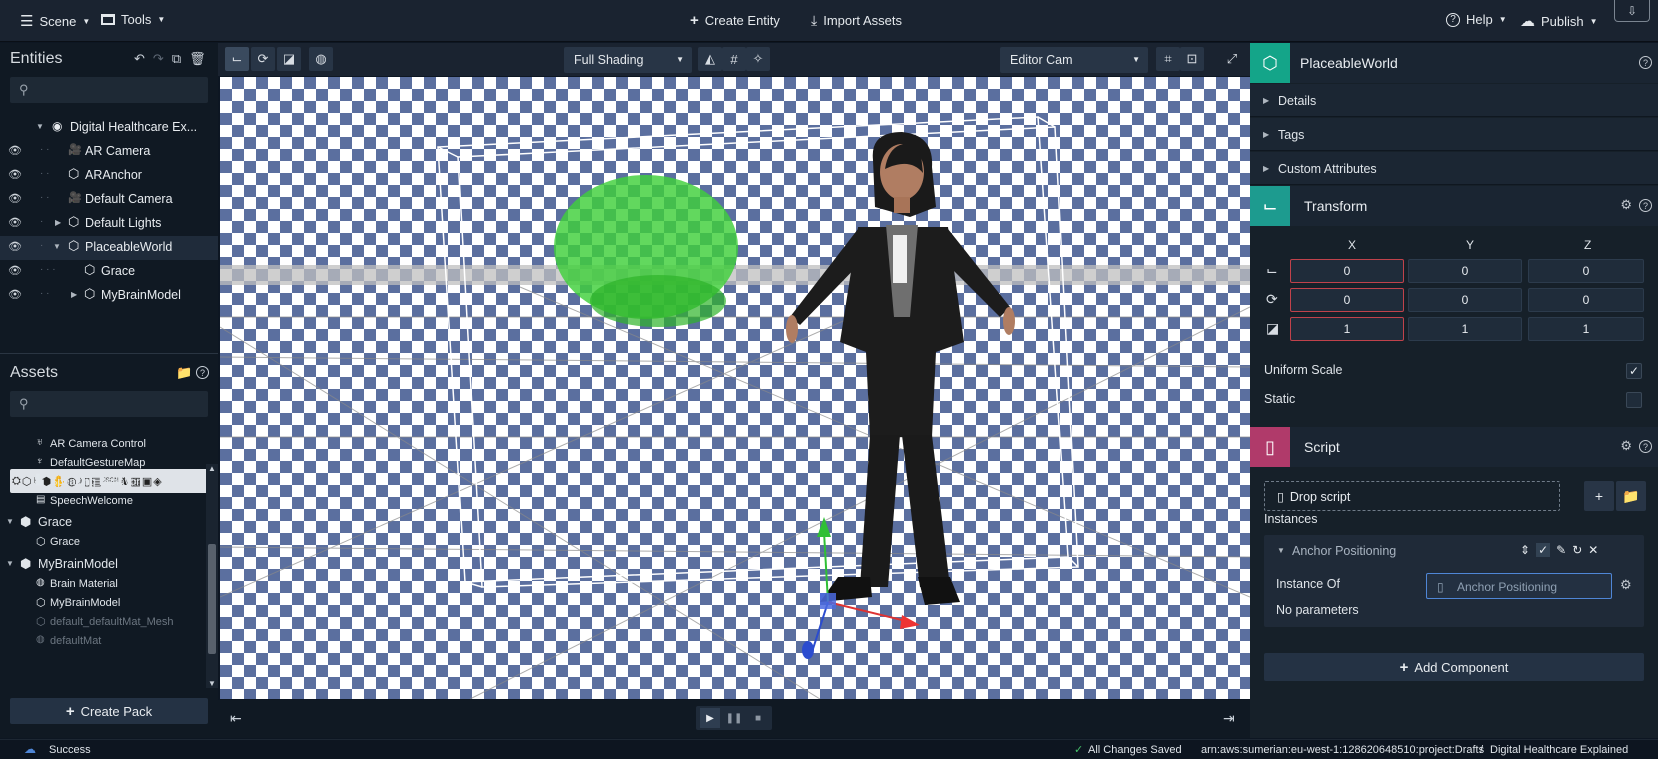 This screenshot has height=759, width=1658. What do you see at coordinates (856, 20) in the screenshot?
I see `import-assets-button: ⤓ Import Assets` at bounding box center [856, 20].